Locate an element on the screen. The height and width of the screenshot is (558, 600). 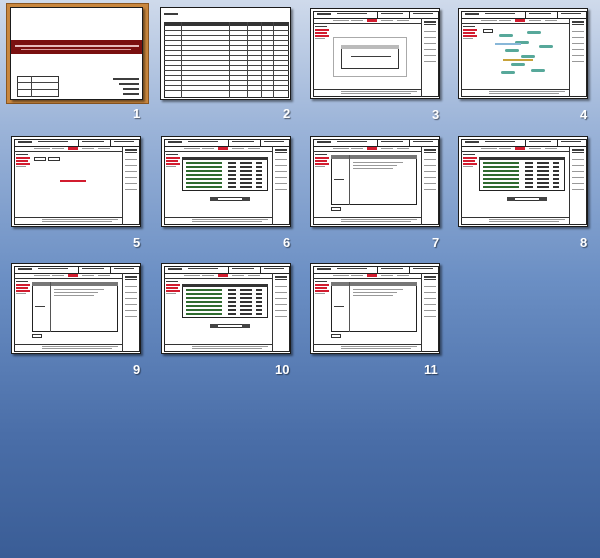
slide-11-number: 11 is located at coordinates (431, 369).